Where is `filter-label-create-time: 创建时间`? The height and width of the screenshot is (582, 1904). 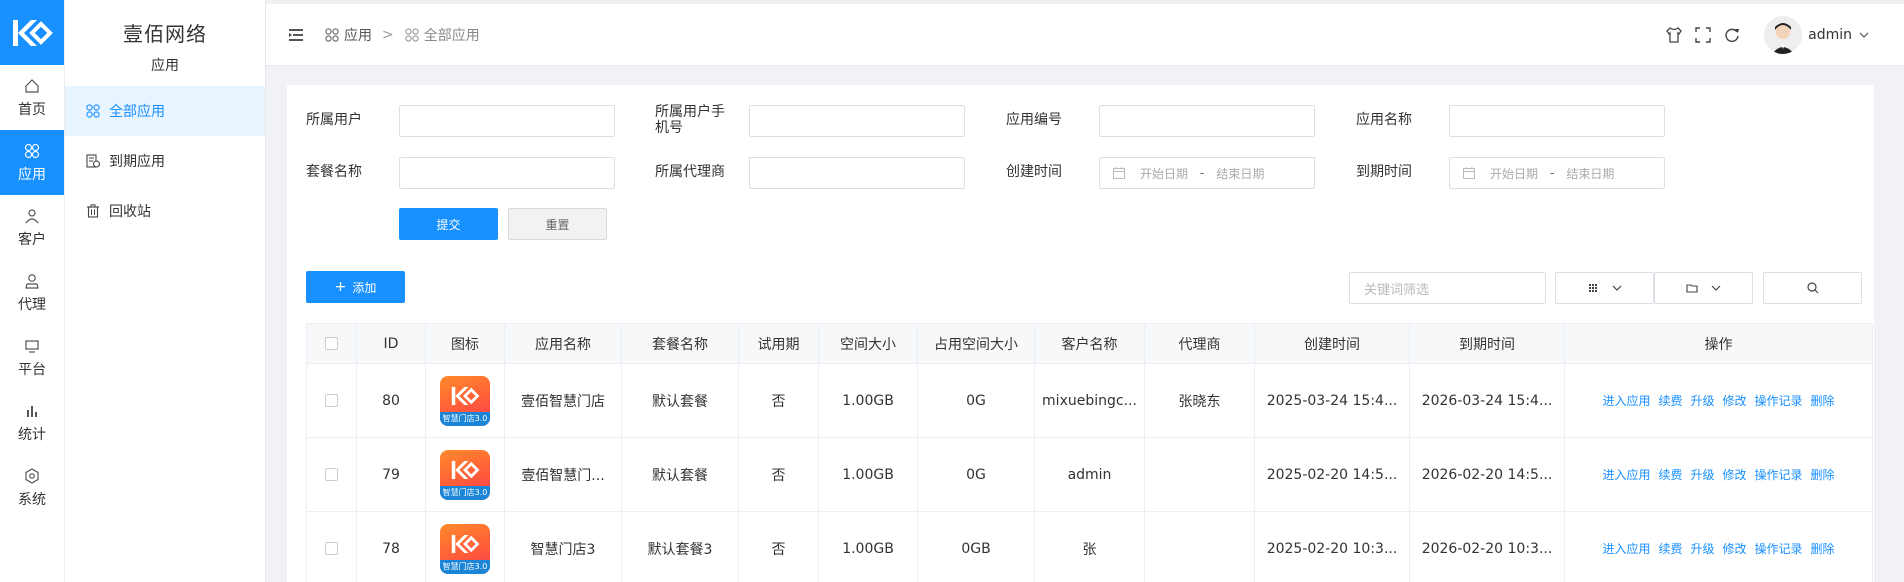 filter-label-create-time: 创建时间 is located at coordinates (1034, 172).